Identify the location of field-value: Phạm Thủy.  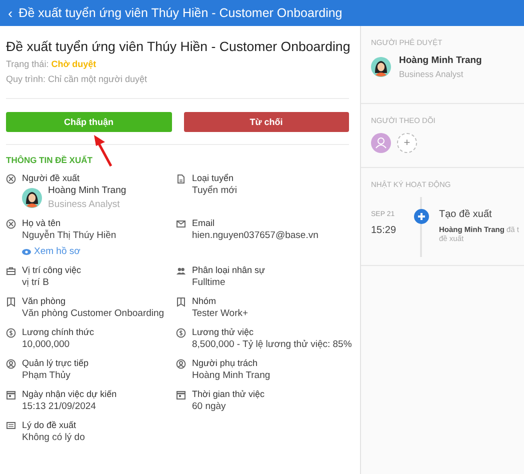
(47, 375).